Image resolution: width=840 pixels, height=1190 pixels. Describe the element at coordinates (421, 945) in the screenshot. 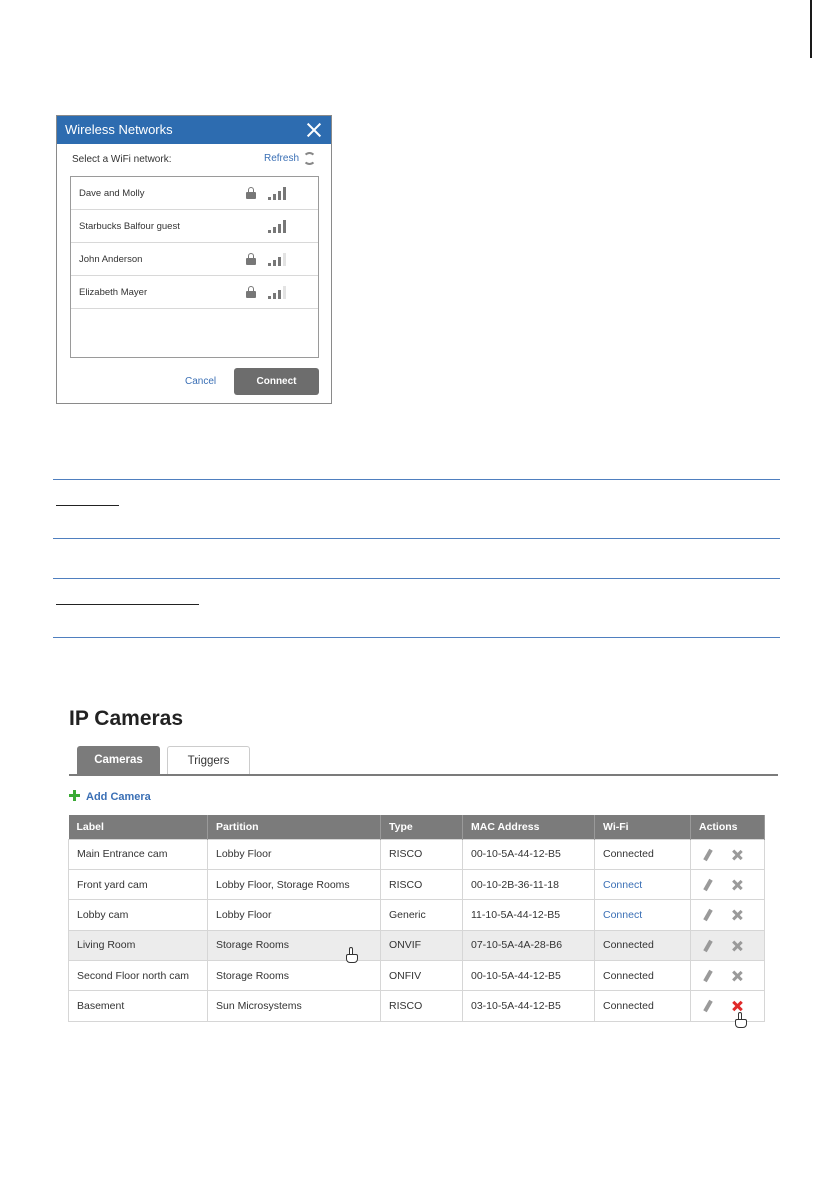

I see `camera-type: ONVIF` at that location.